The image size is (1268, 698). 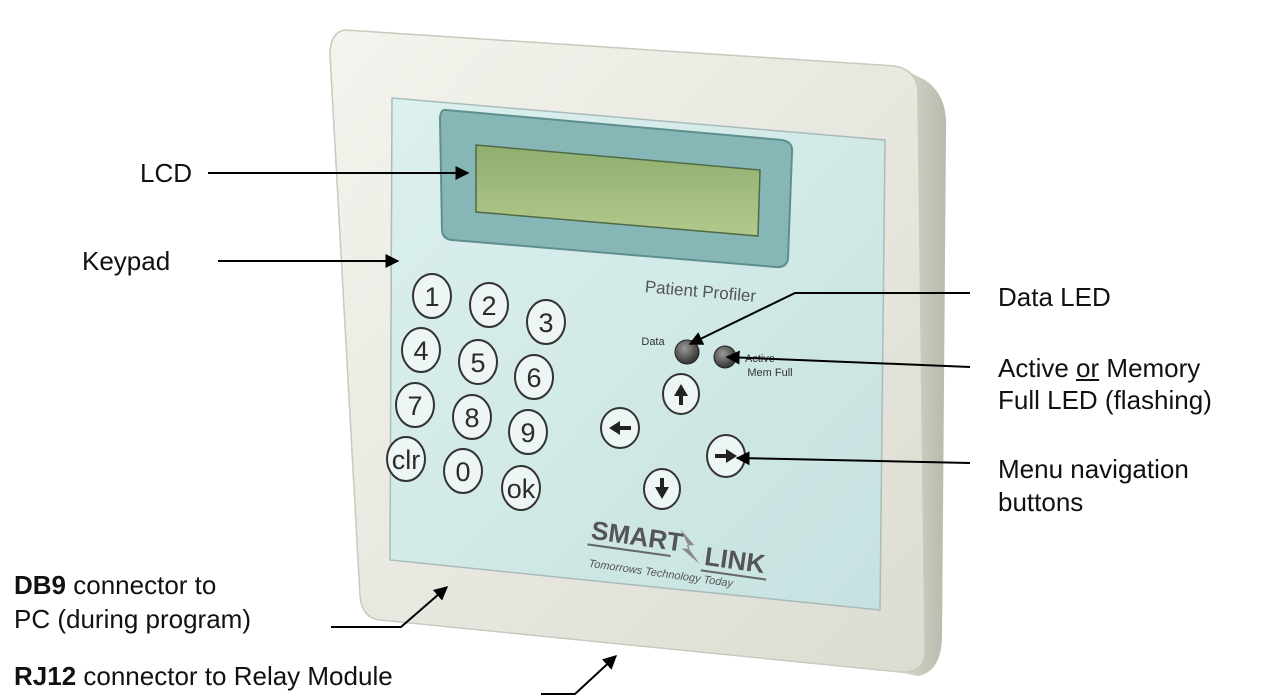 What do you see at coordinates (132, 619) in the screenshot?
I see `callout-db9-line-2: PC (during program)` at bounding box center [132, 619].